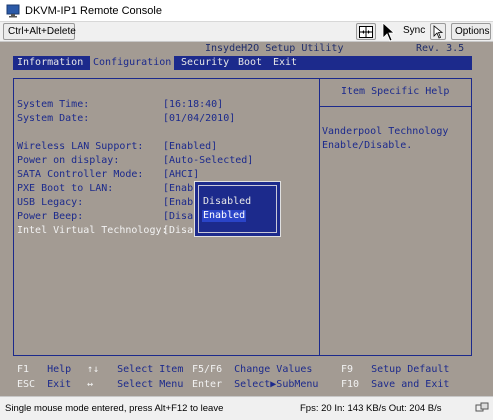 Image resolution: width=493 pixels, height=420 pixels. Describe the element at coordinates (410, 384) in the screenshot. I see `legend-desc: Save and Exit` at that location.